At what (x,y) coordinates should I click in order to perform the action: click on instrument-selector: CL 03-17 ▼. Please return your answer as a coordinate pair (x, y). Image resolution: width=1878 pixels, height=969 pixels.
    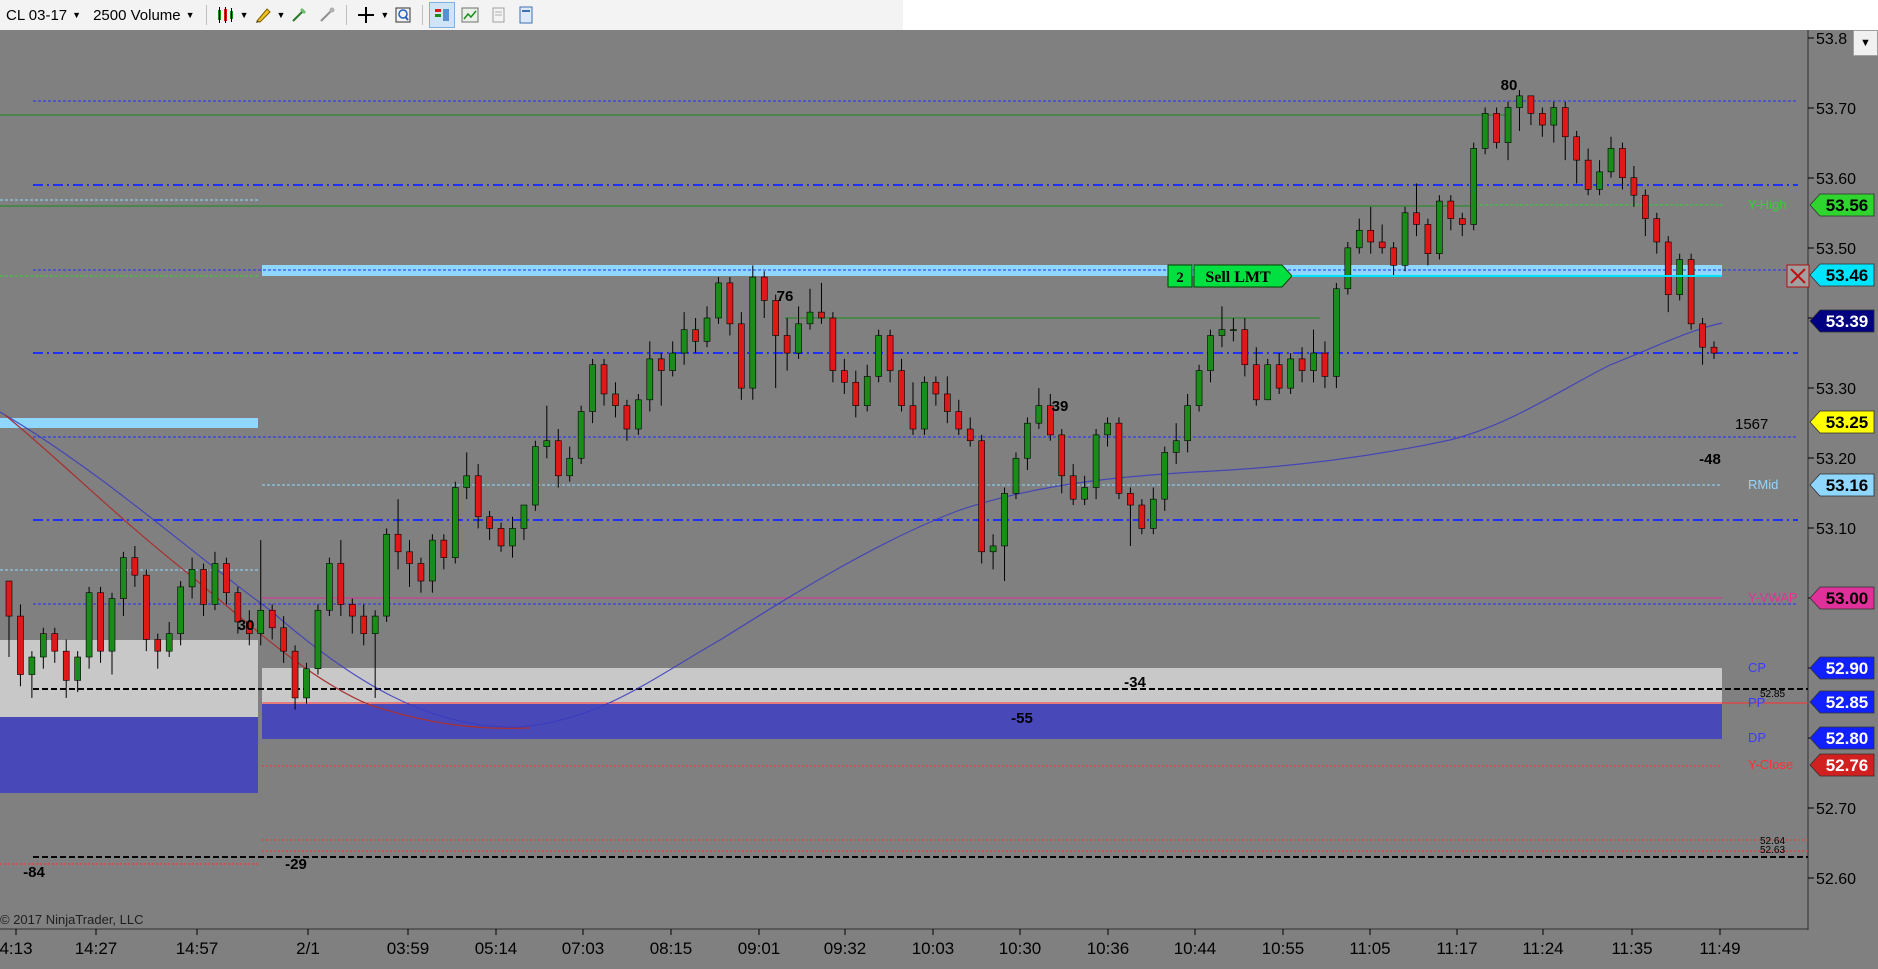
    Looking at the image, I should click on (43, 15).